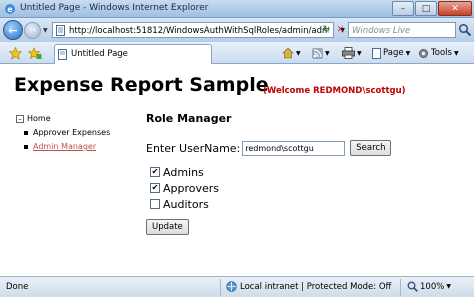 The height and width of the screenshot is (297, 474). I want to click on home-button: ▼, so click(291, 53).